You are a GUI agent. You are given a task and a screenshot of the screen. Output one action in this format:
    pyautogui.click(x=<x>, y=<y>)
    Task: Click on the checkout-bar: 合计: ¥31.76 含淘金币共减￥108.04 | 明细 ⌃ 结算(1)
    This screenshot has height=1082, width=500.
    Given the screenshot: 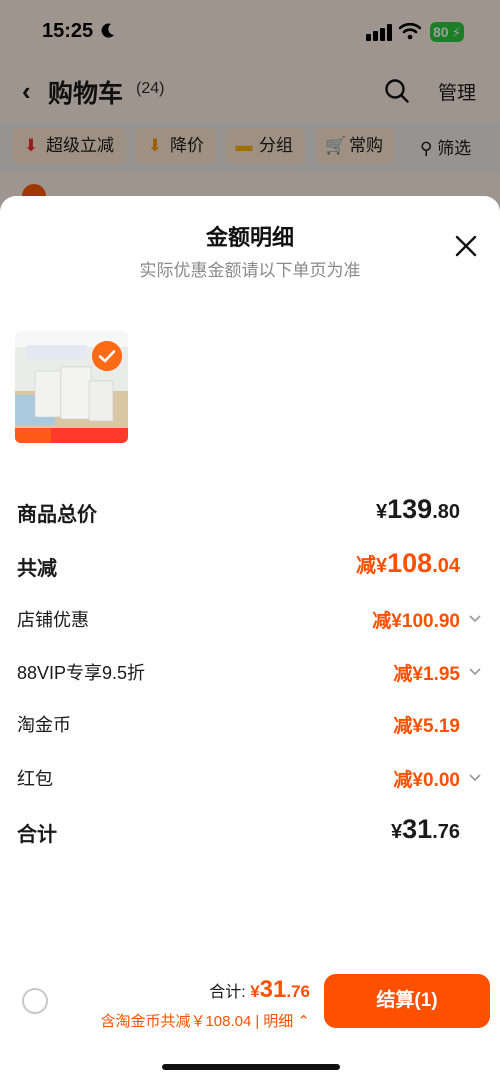 What is the action you would take?
    pyautogui.click(x=250, y=1021)
    